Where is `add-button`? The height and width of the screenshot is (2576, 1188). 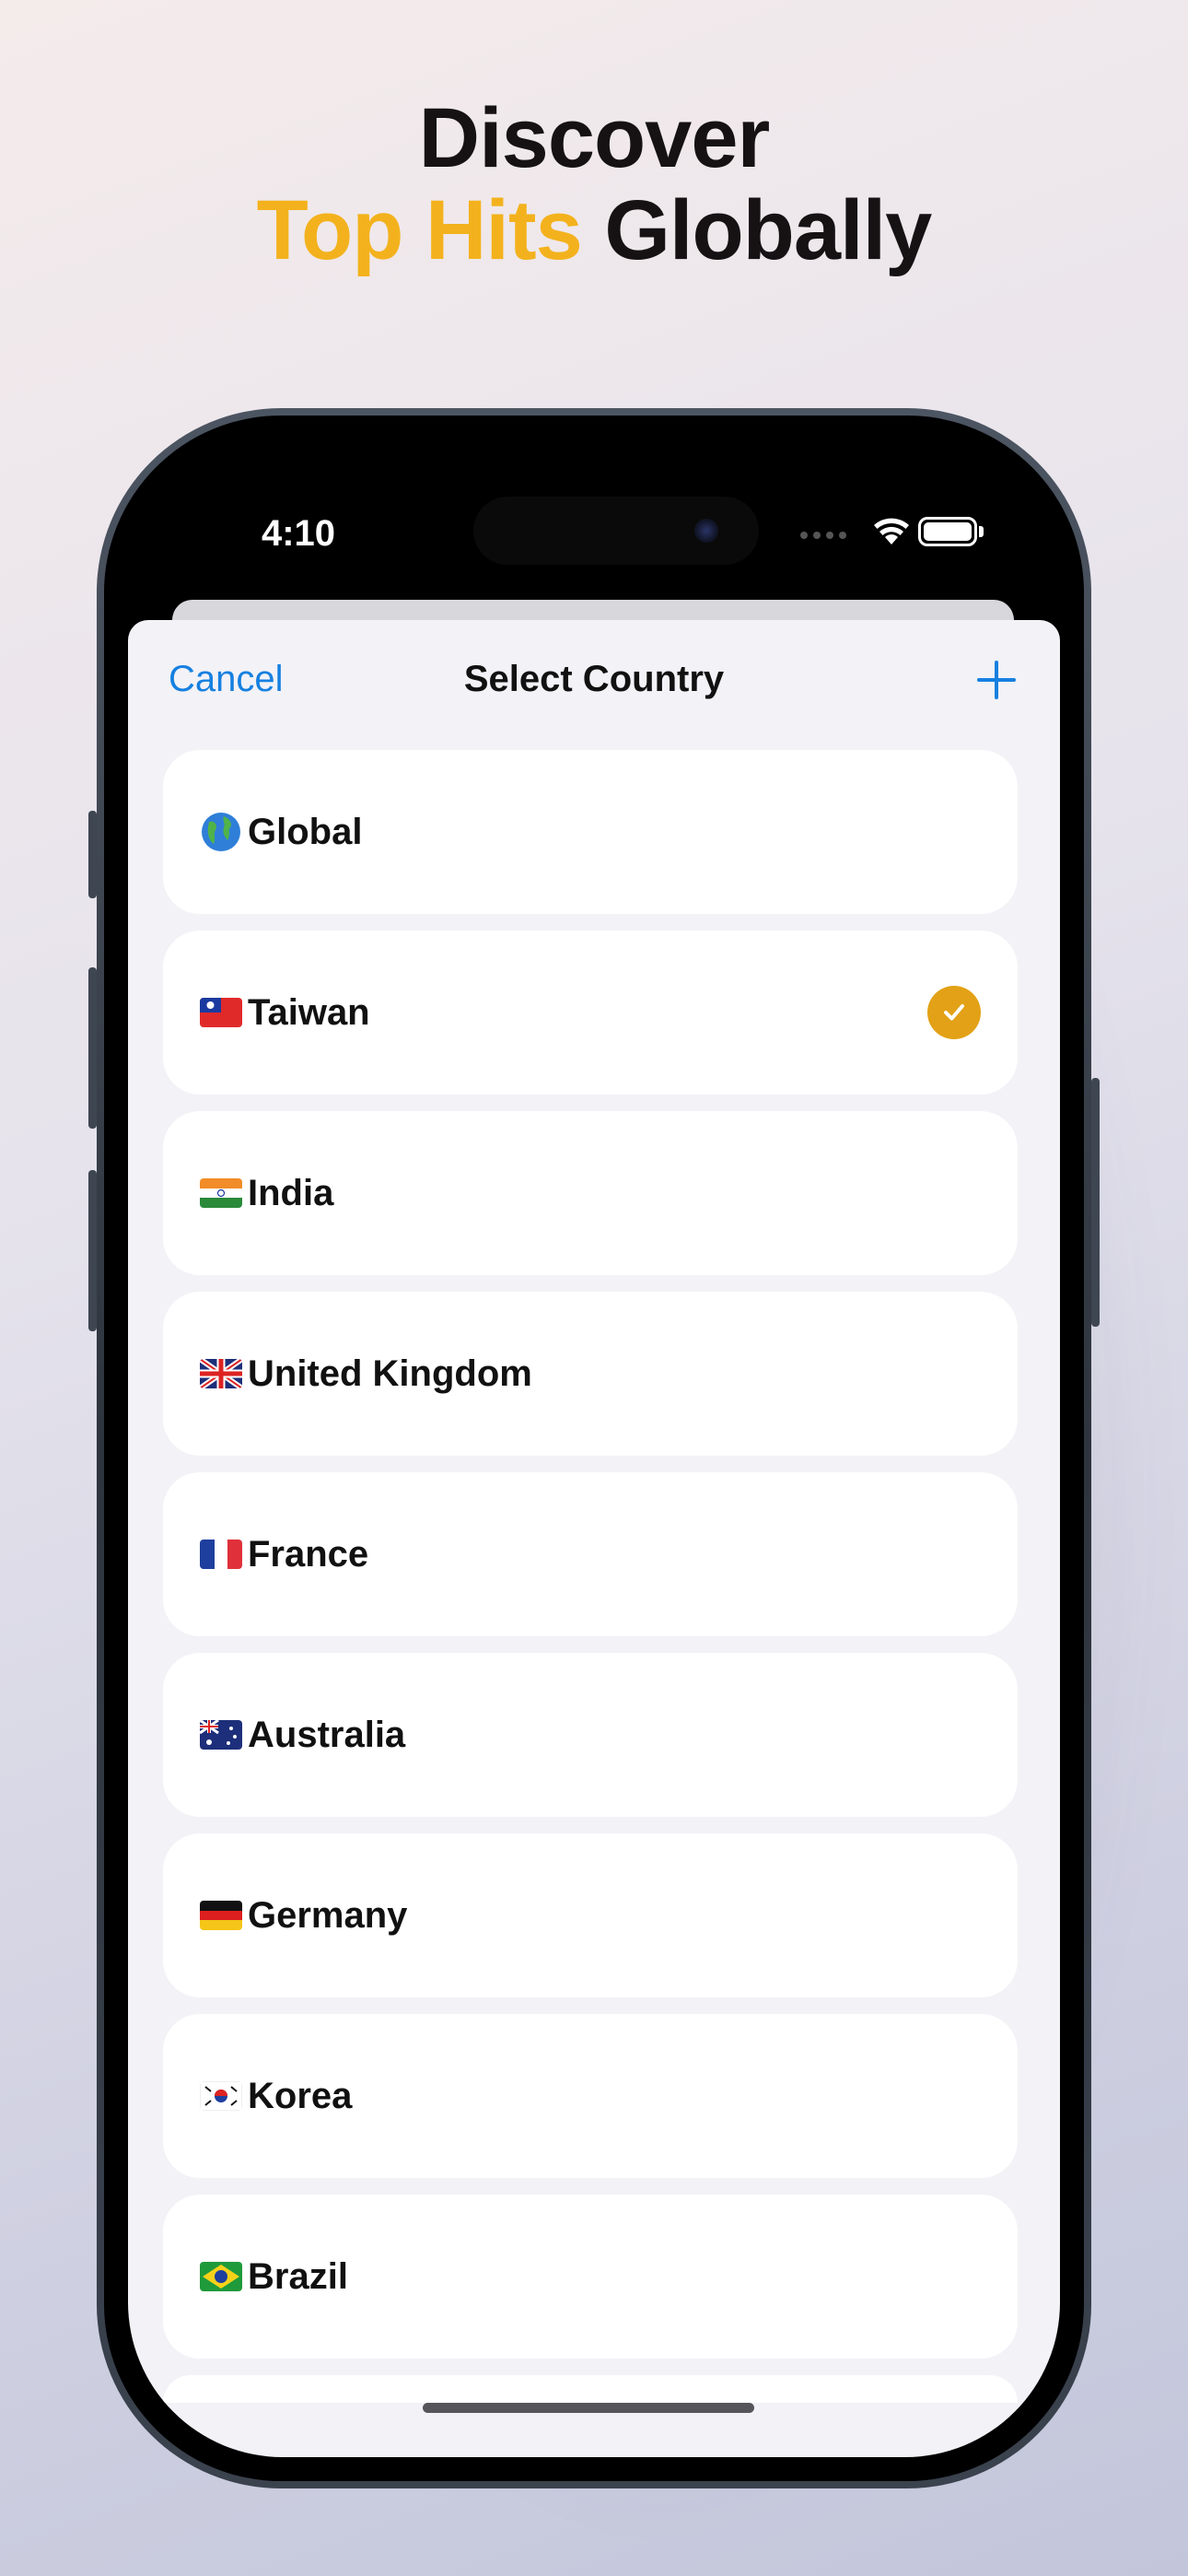 add-button is located at coordinates (996, 680).